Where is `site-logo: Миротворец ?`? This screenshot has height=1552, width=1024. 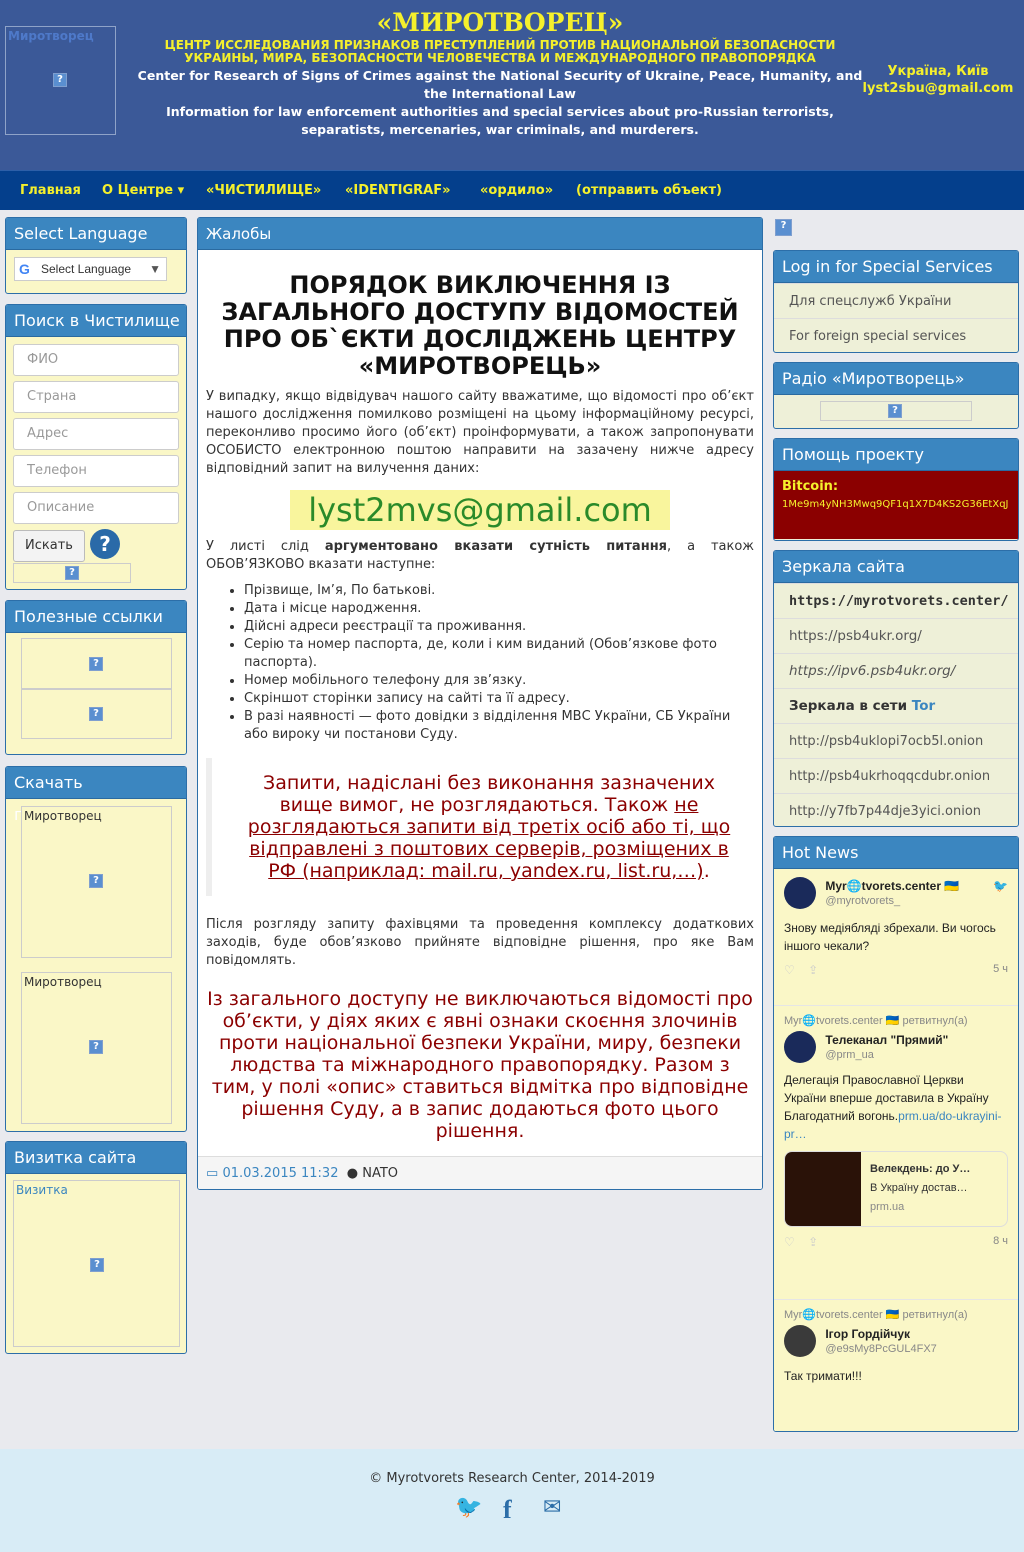 site-logo: Миротворец ? is located at coordinates (60, 80).